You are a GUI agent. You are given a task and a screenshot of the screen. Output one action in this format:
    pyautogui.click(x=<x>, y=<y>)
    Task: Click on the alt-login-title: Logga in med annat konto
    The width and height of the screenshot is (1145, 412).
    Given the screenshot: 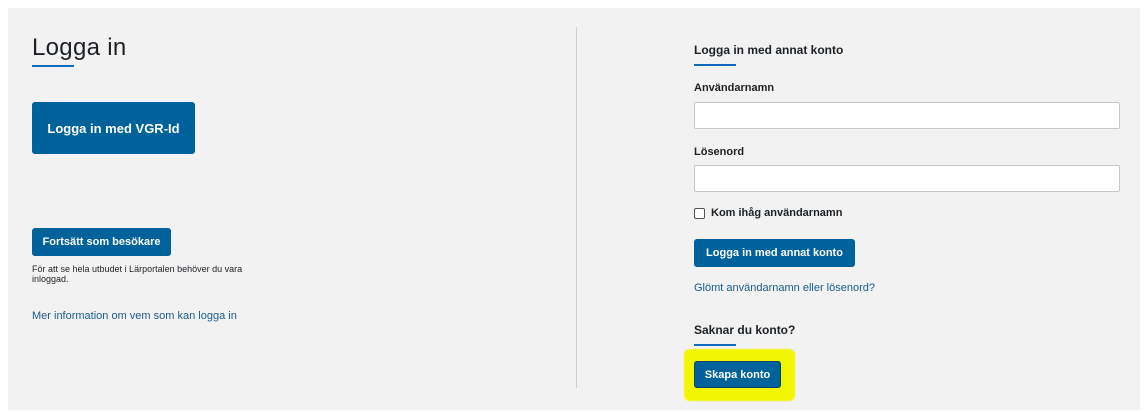 What is the action you would take?
    pyautogui.click(x=769, y=50)
    